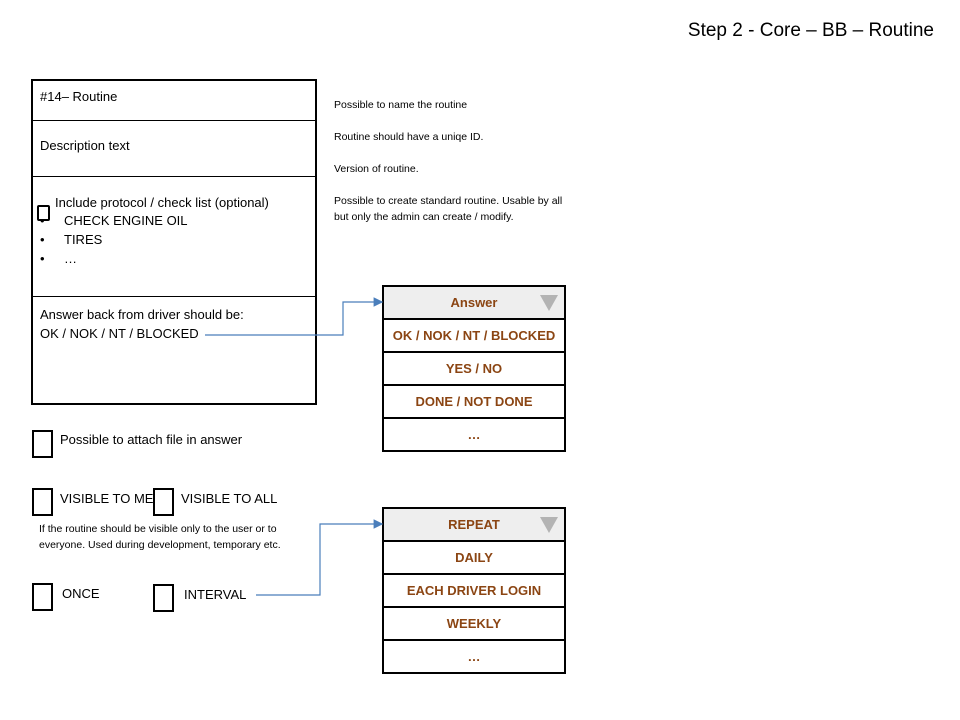 This screenshot has width=960, height=720. Describe the element at coordinates (294, 446) in the screenshot. I see `connector-lines` at that location.